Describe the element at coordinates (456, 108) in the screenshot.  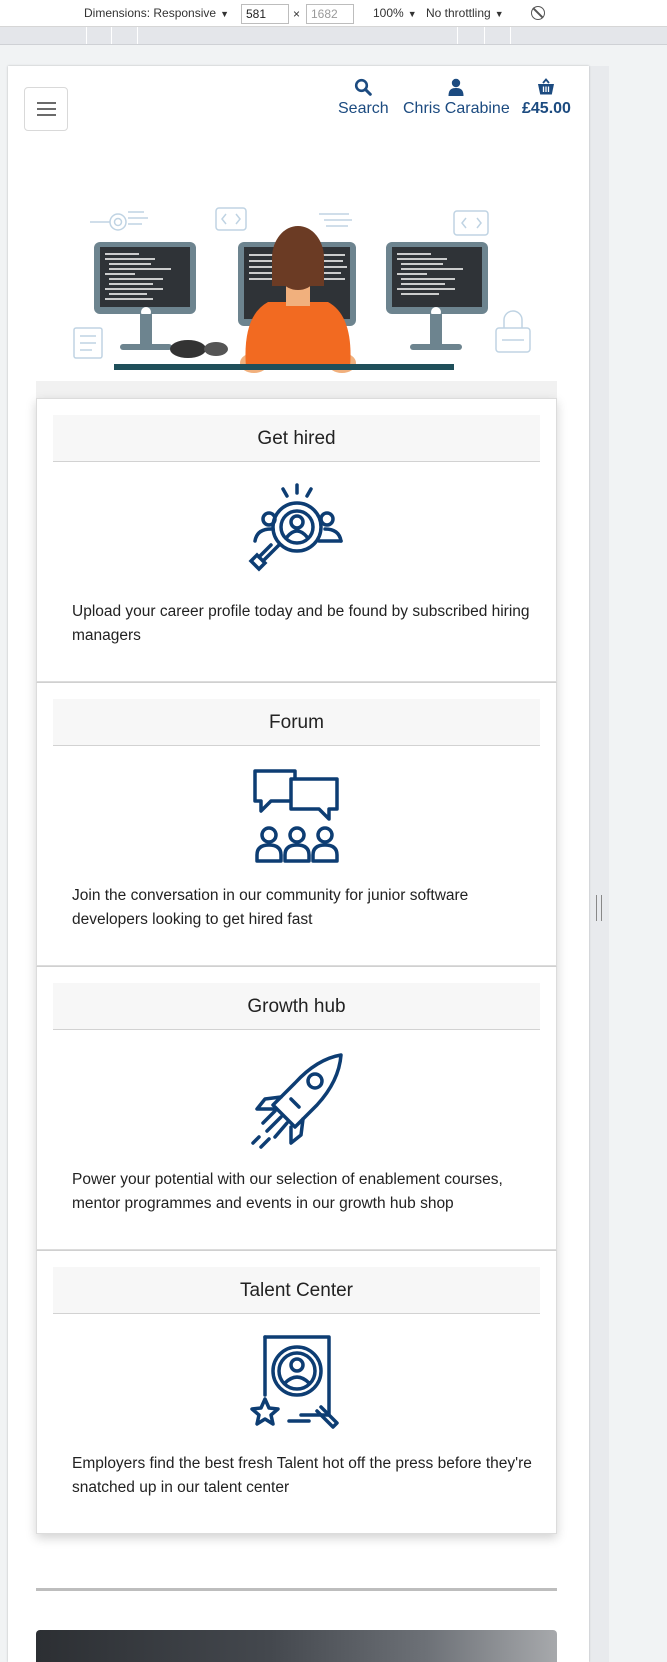
I see `account-label: Chris Carabine` at that location.